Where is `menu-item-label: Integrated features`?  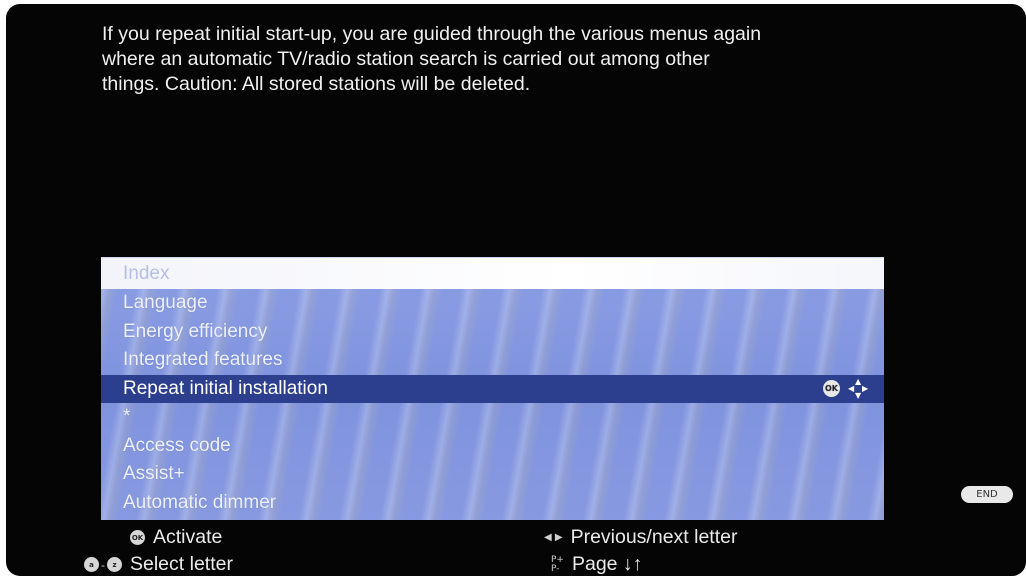
menu-item-label: Integrated features is located at coordinates (203, 360).